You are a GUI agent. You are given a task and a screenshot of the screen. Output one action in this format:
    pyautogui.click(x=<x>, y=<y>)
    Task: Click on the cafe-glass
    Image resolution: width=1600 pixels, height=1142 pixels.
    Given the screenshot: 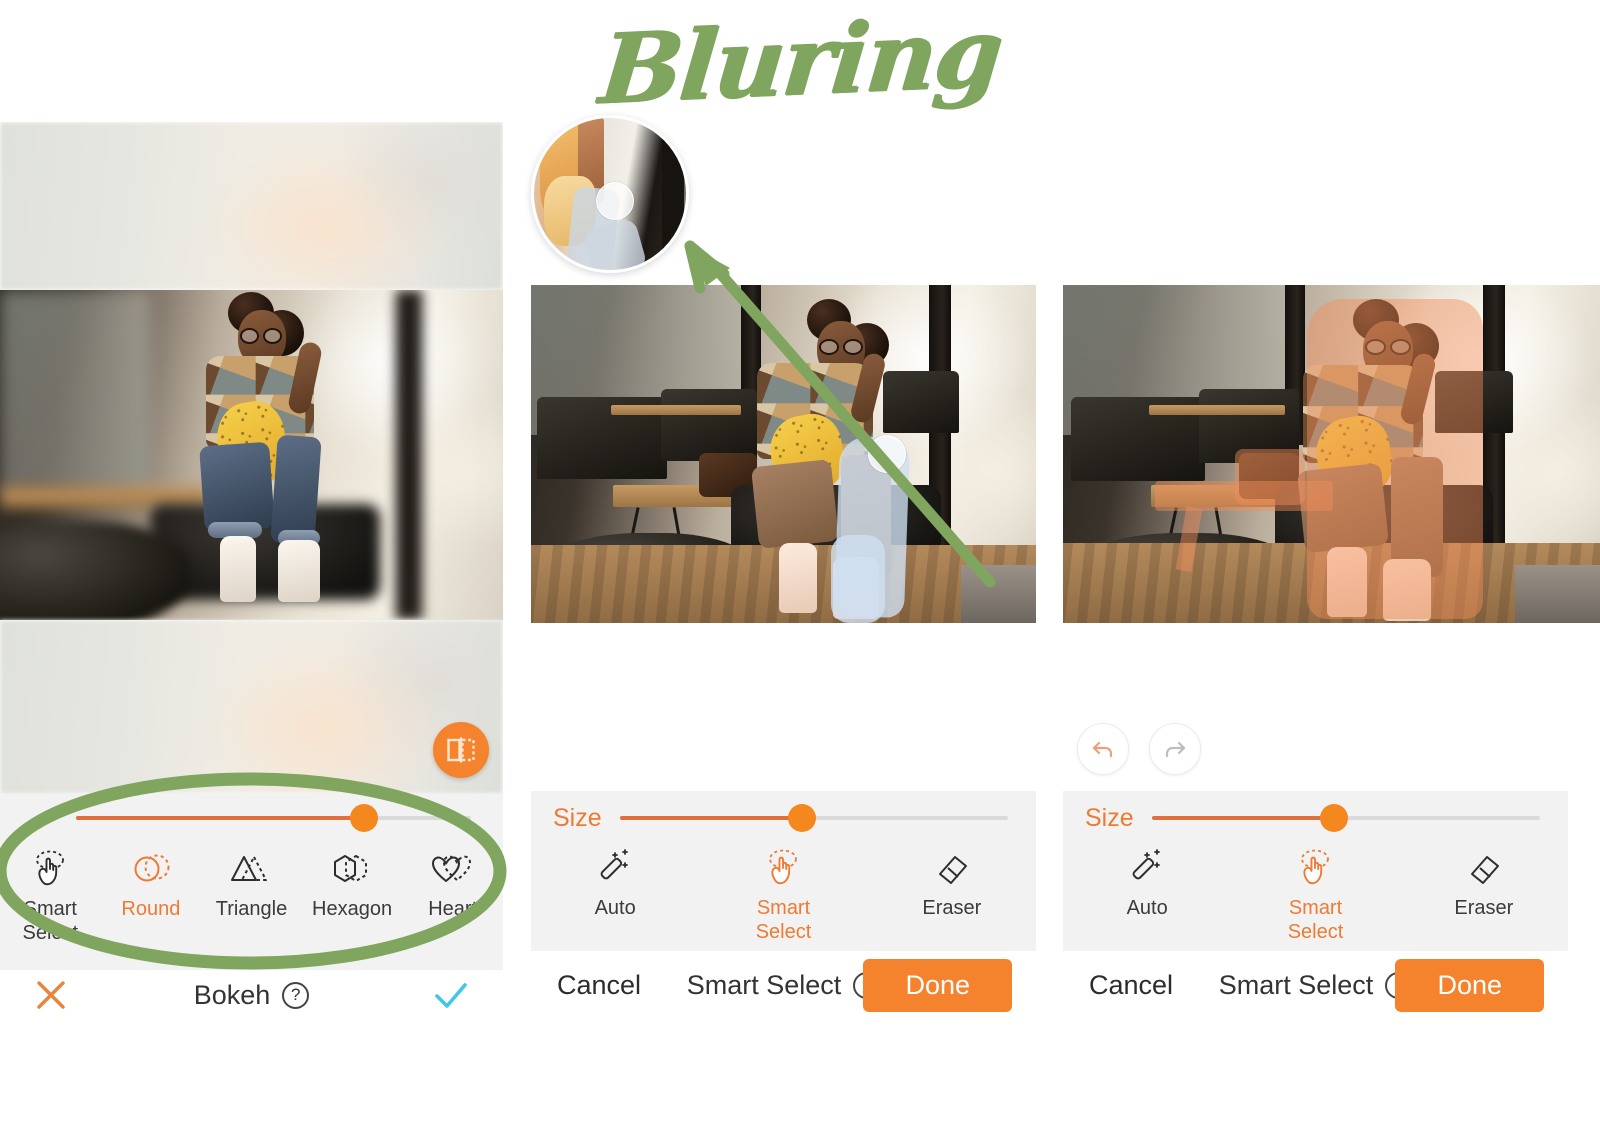 What is the action you would take?
    pyautogui.click(x=75, y=390)
    